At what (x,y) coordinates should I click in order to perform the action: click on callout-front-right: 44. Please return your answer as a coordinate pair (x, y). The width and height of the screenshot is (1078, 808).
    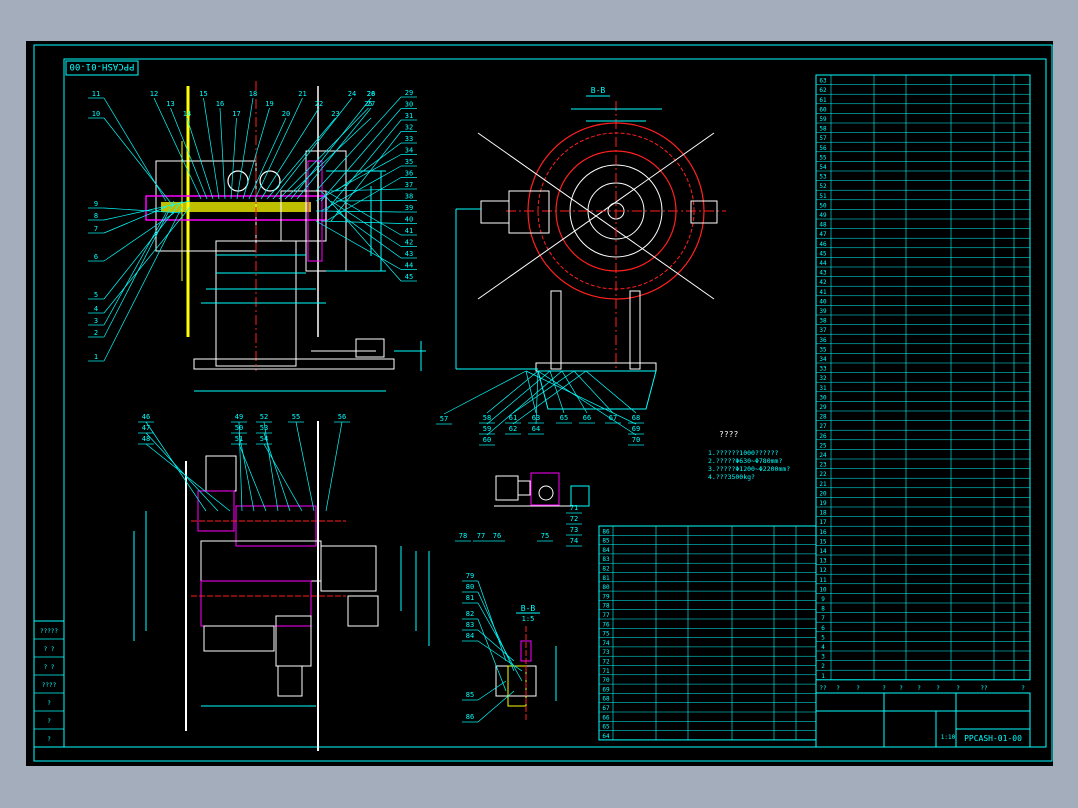
    Looking at the image, I should click on (409, 266).